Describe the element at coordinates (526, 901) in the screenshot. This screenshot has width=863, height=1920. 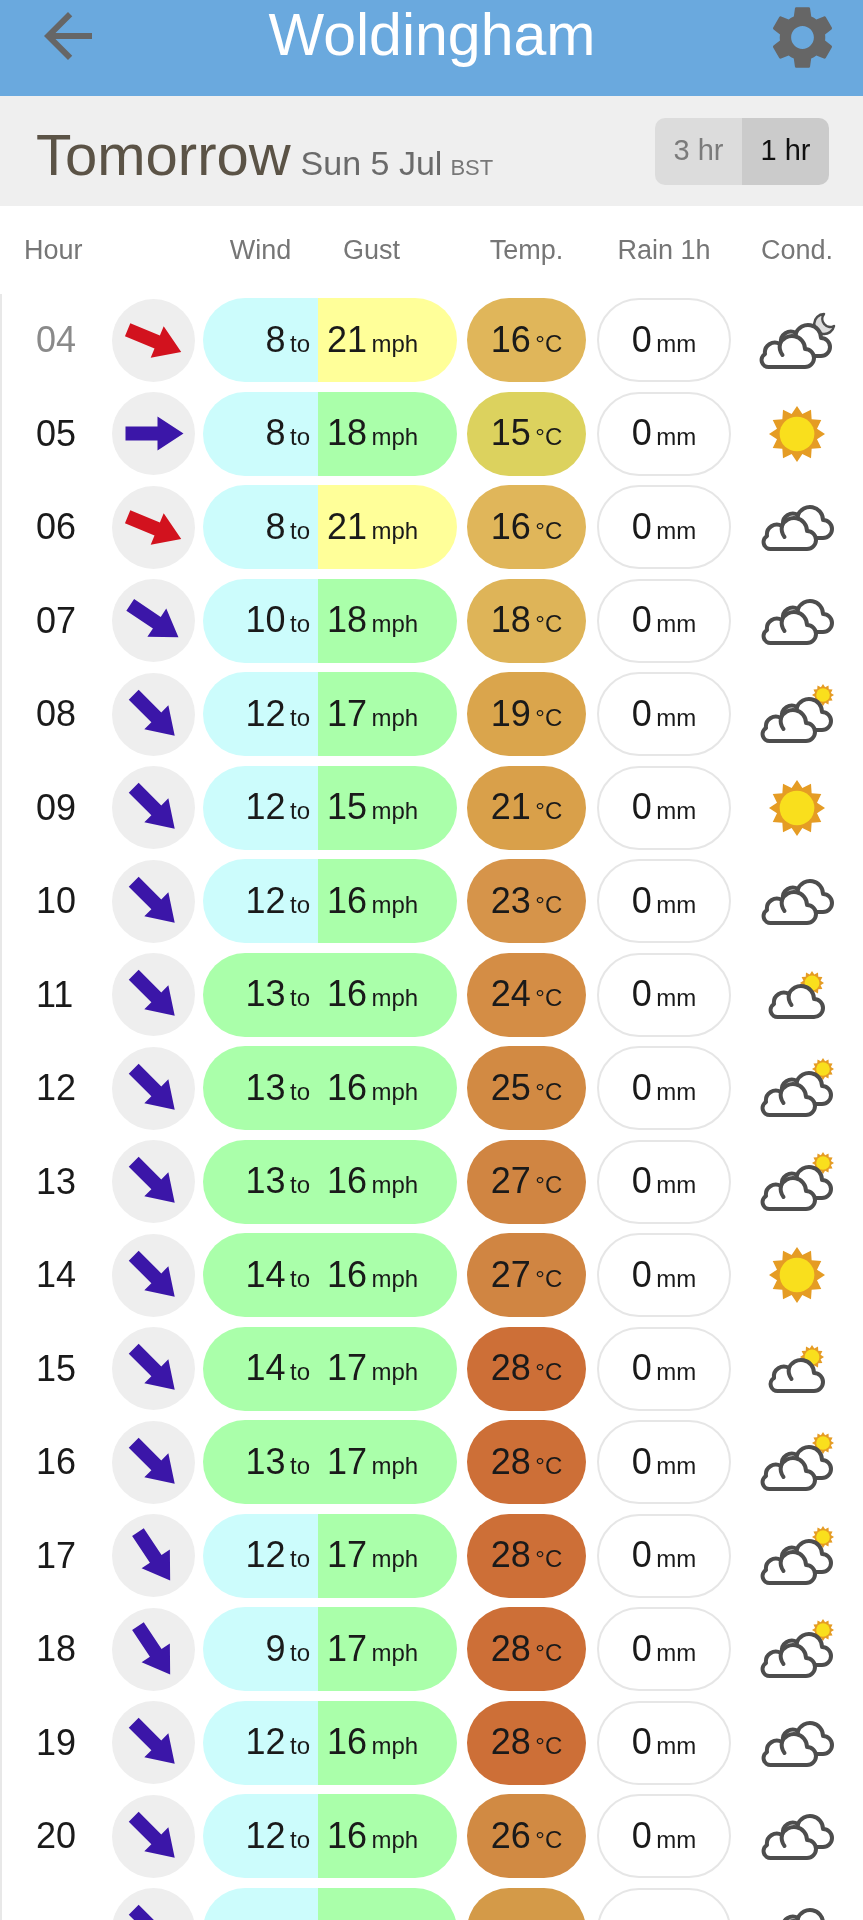
I see `temperature: 23°C` at that location.